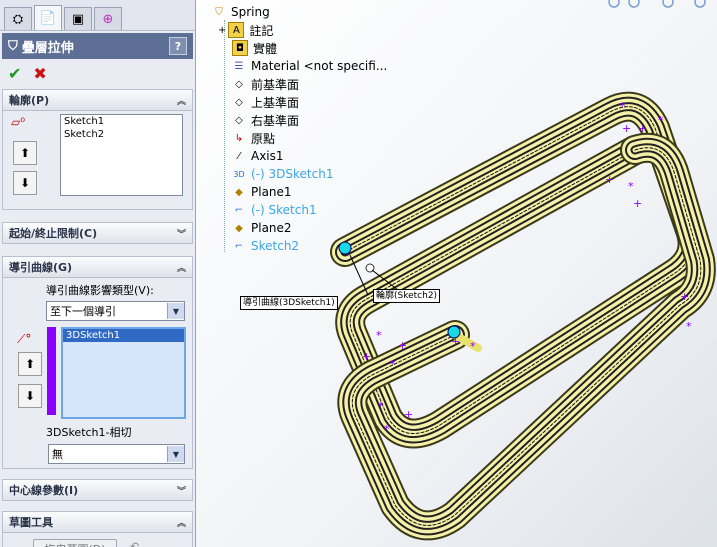 The image size is (717, 547). Describe the element at coordinates (275, 120) in the screenshot. I see `tree-item-label: 右基準面` at that location.